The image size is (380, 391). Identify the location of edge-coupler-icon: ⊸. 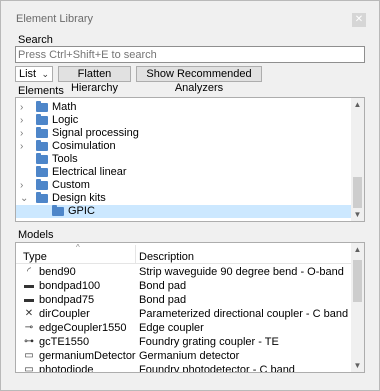
(29, 327).